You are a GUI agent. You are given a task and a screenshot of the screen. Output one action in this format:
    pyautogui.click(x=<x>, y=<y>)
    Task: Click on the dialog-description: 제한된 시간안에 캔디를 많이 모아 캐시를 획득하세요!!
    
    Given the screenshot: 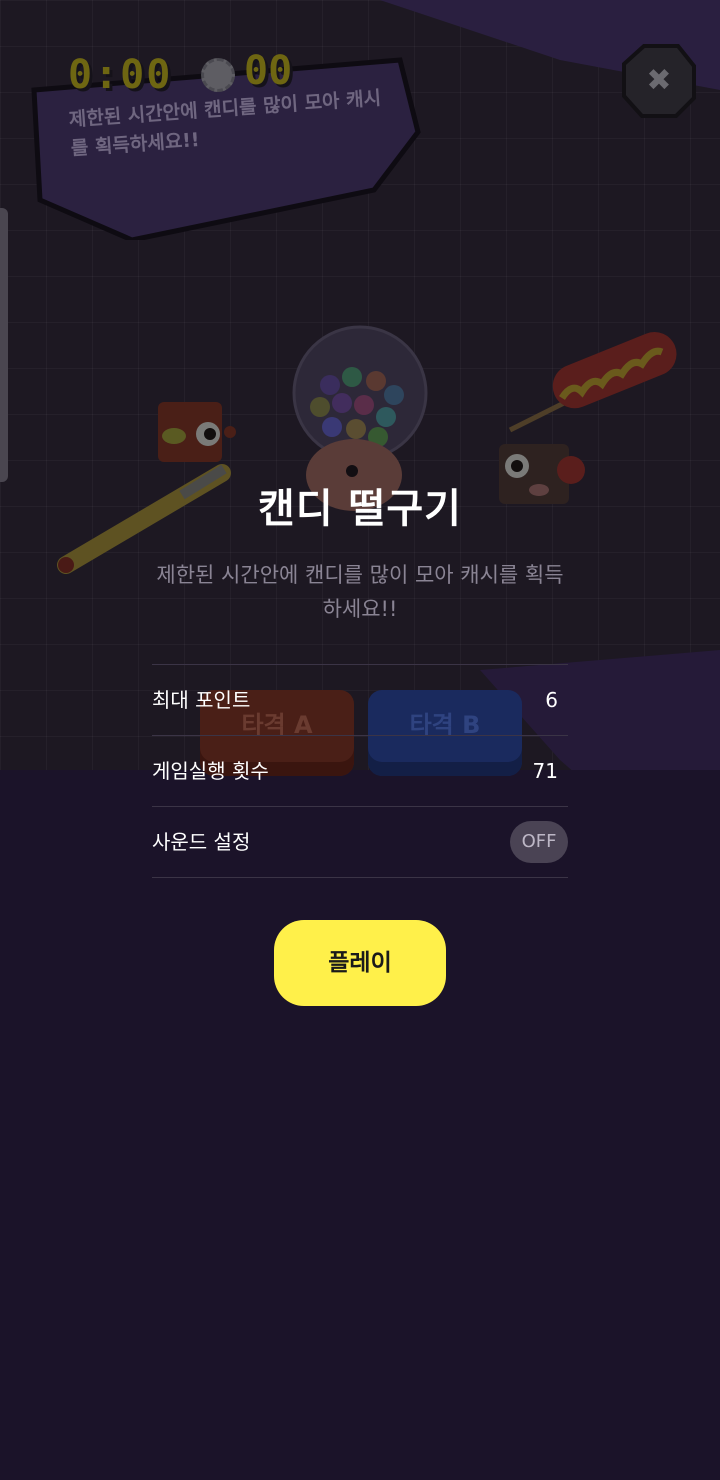 What is the action you would take?
    pyautogui.click(x=360, y=592)
    